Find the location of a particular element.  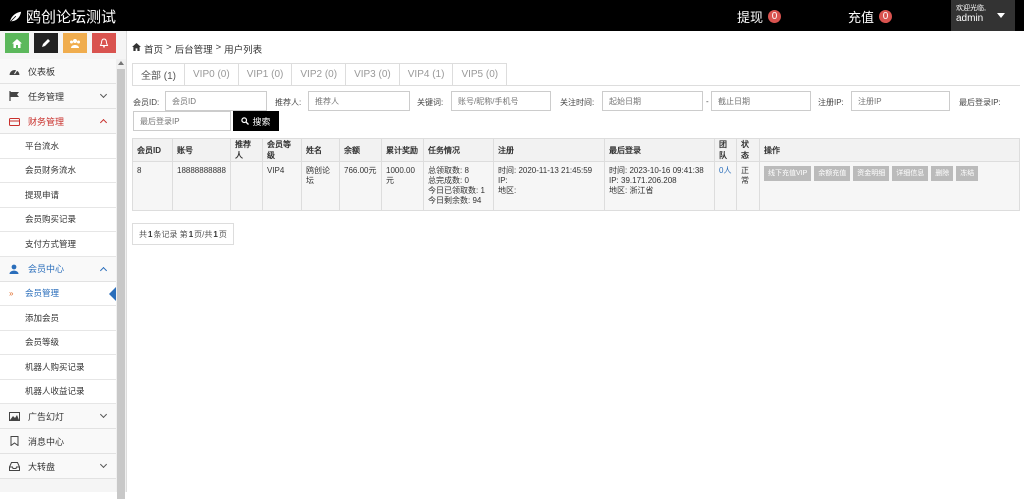

breadcrumb-home: 首页 is located at coordinates (153, 49).